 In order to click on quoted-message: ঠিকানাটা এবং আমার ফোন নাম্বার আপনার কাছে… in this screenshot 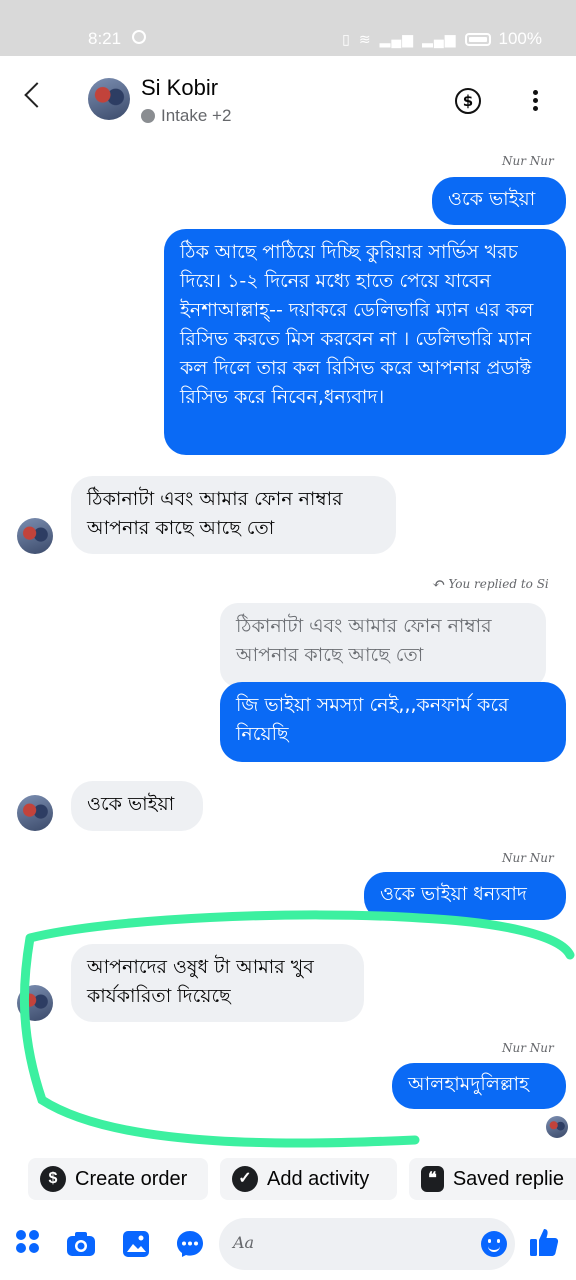, I will do `click(383, 645)`.